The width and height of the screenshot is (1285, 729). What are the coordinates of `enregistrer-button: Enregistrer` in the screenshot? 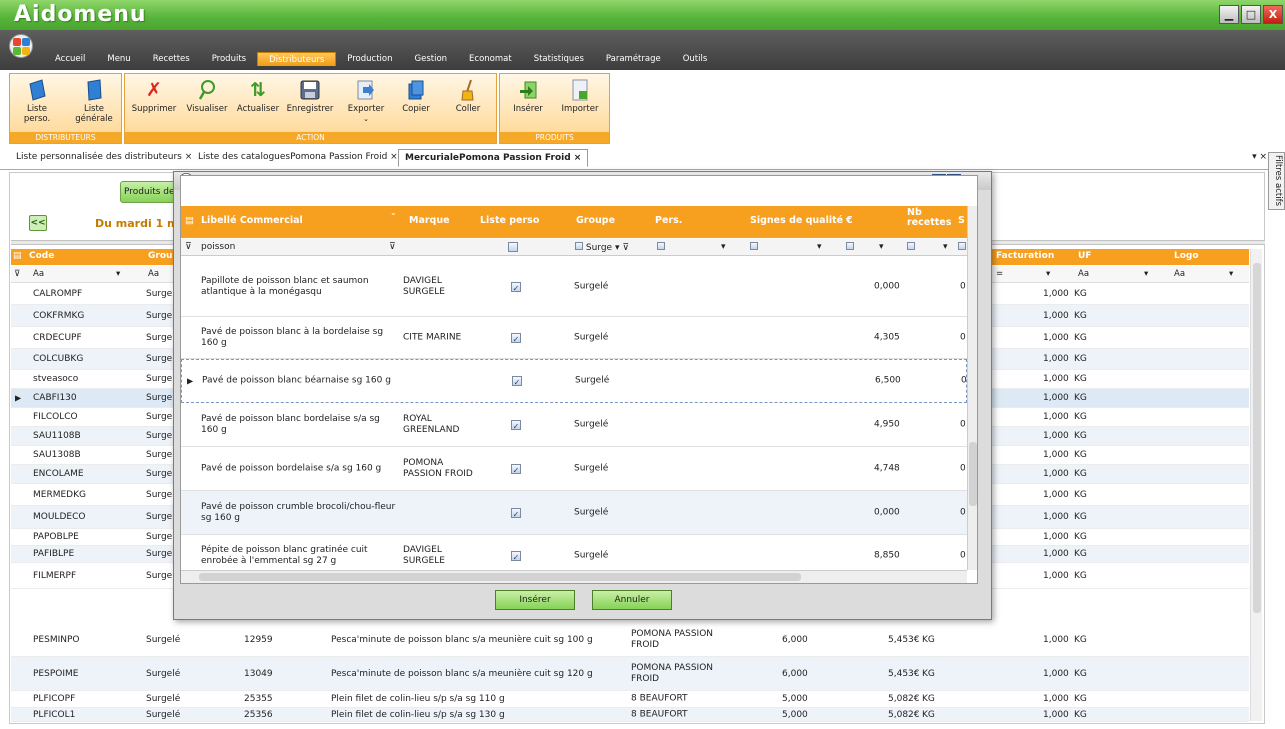 It's located at (310, 96).